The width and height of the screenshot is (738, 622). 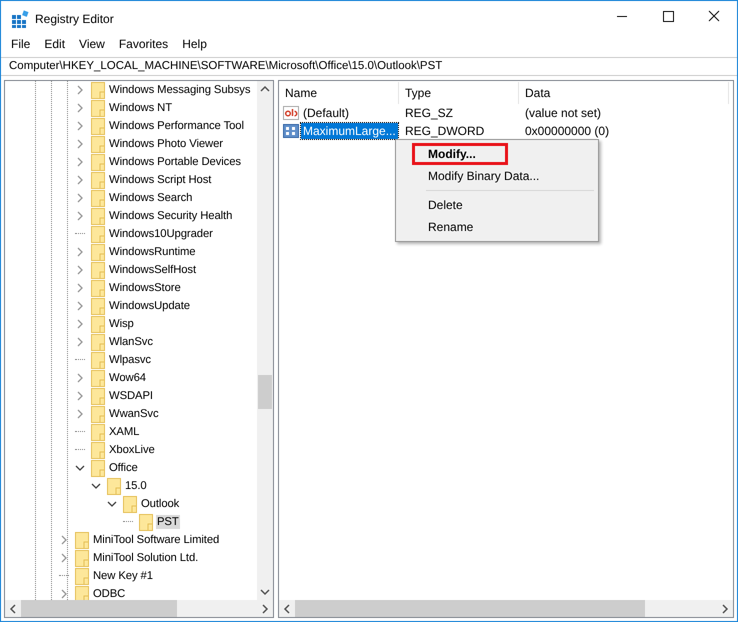 I want to click on tree-item: WSDAPI, so click(x=131, y=396).